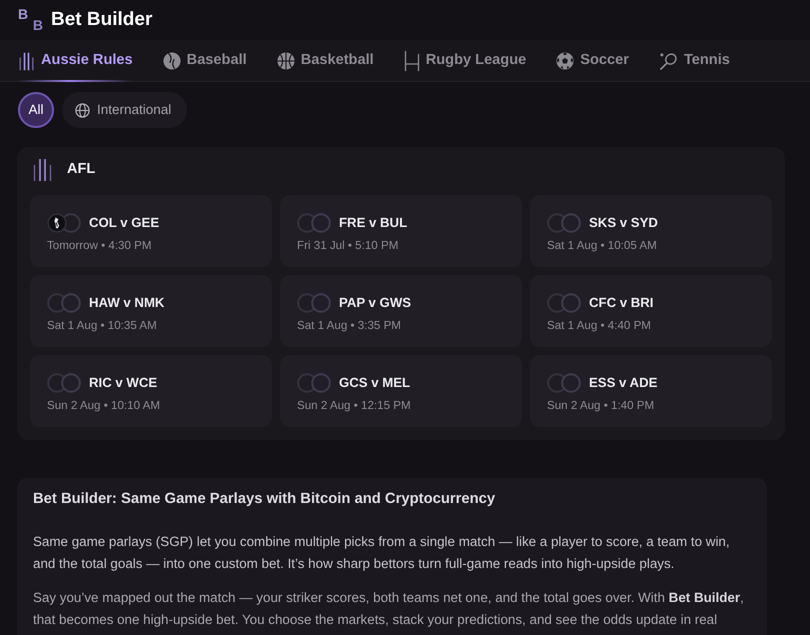 The image size is (810, 635). Describe the element at coordinates (601, 406) in the screenshot. I see `match-time: Sun 2 Aug • 1:40 PM` at that location.